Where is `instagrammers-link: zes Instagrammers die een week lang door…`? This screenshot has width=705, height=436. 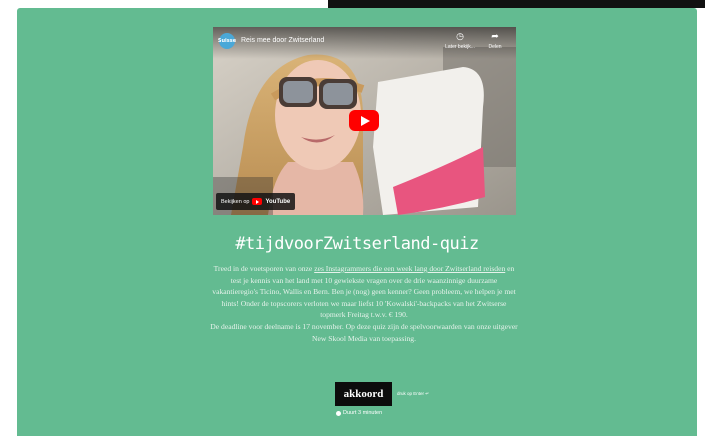 instagrammers-link: zes Instagrammers die een week lang door… is located at coordinates (409, 268).